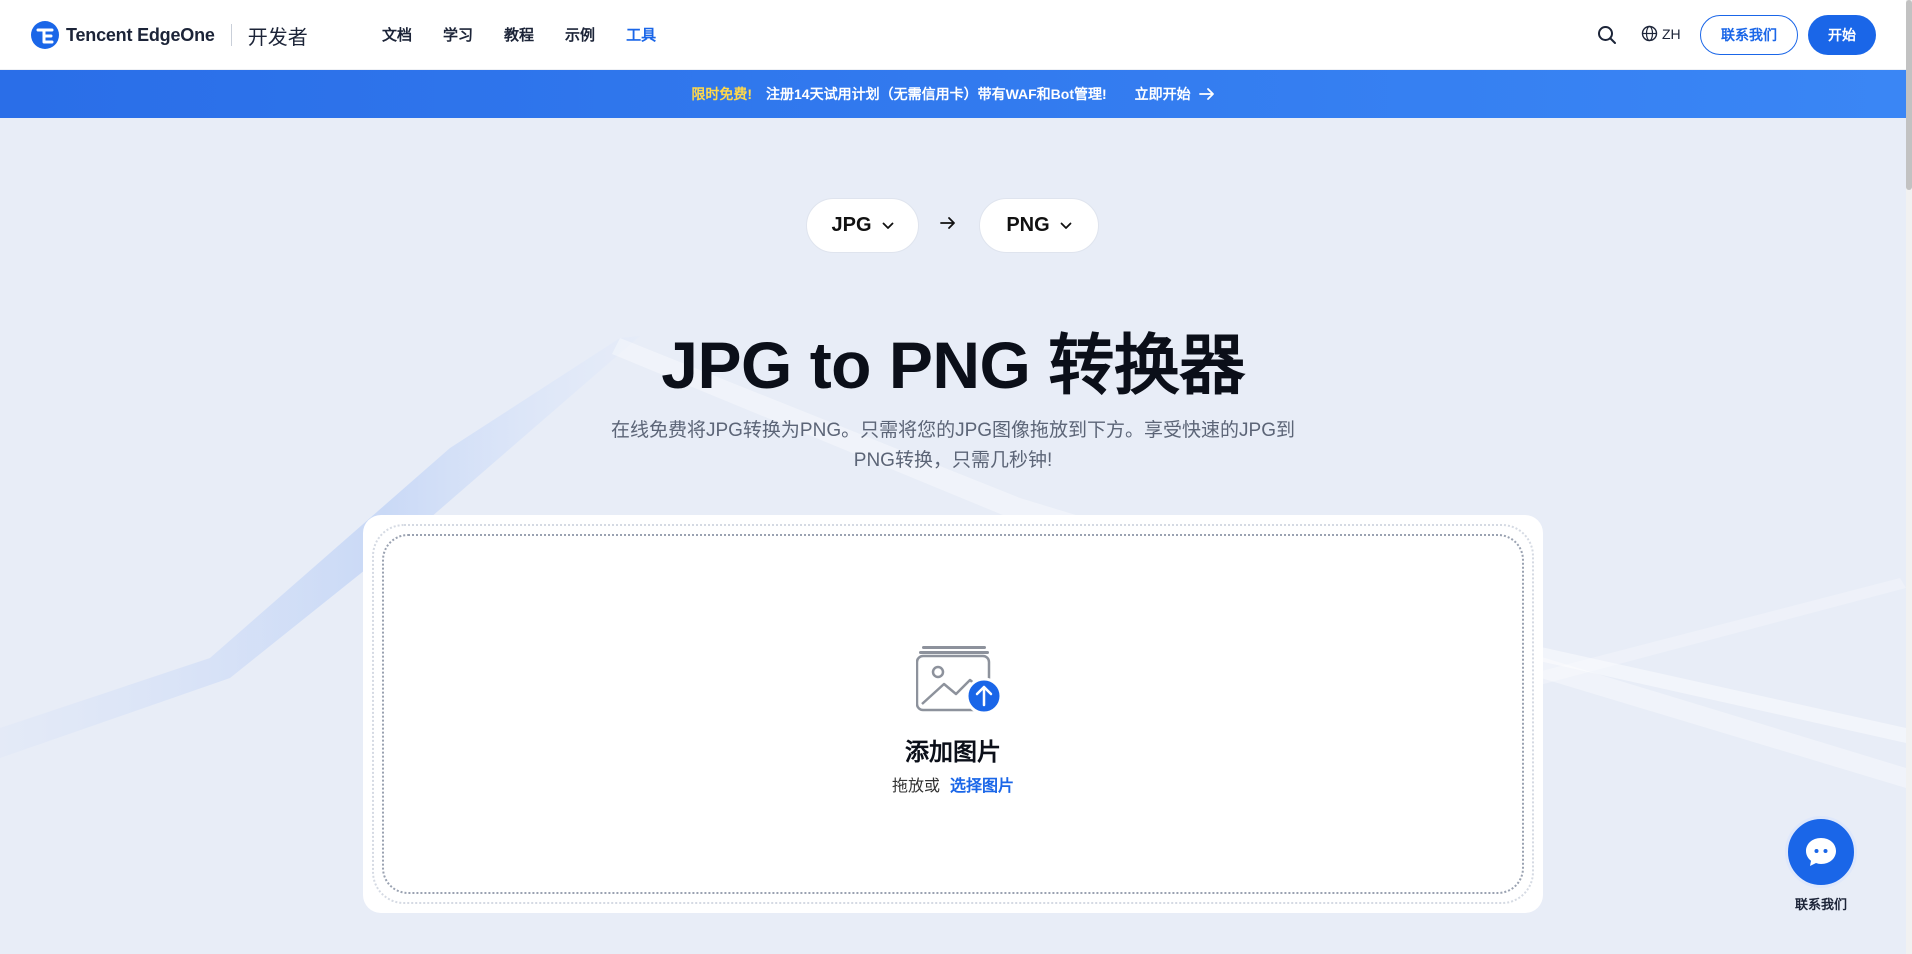 Image resolution: width=1912 pixels, height=954 pixels. Describe the element at coordinates (953, 365) in the screenshot. I see `page-title: JPG to PNG 转换器` at that location.